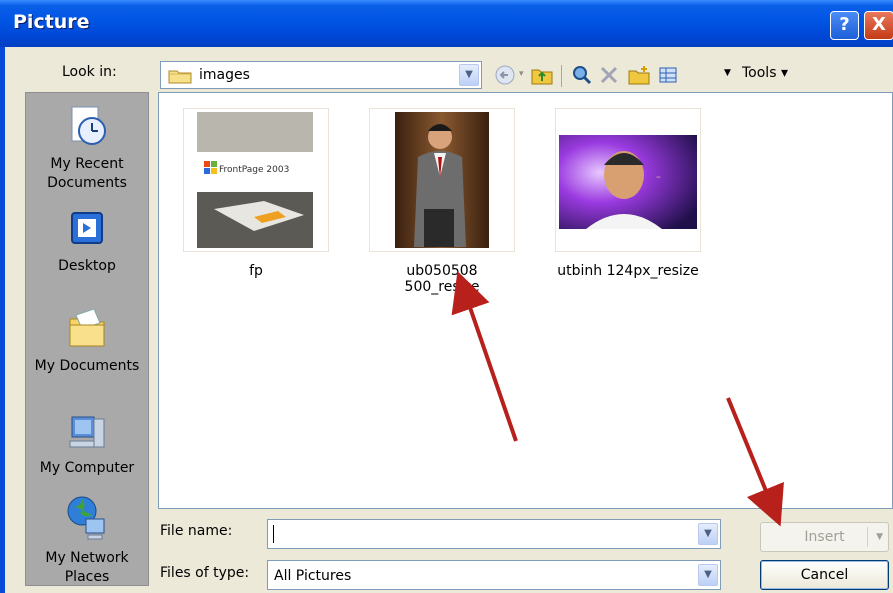 This screenshot has width=893, height=593. I want to click on place-label: My Documents, so click(87, 366).